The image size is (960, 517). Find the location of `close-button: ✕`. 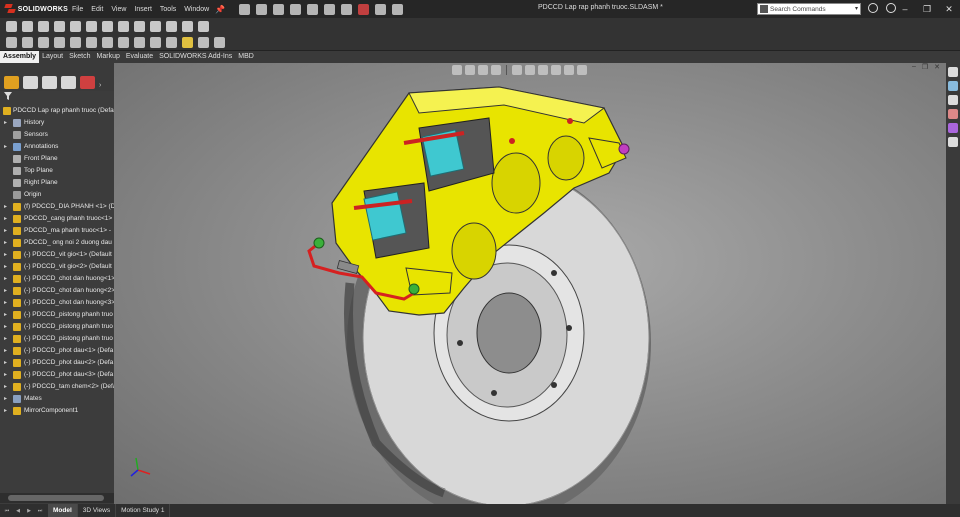

close-button: ✕ is located at coordinates (949, 9).